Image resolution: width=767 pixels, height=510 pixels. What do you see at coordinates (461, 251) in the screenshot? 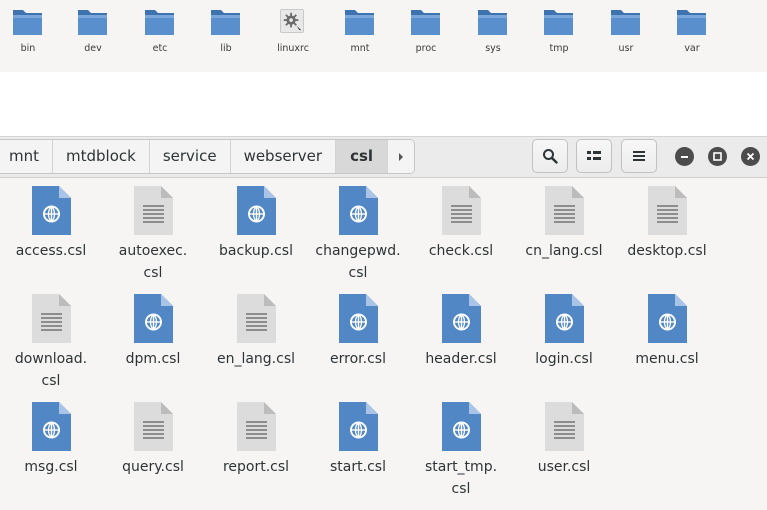
I see `file-name: check.csl` at bounding box center [461, 251].